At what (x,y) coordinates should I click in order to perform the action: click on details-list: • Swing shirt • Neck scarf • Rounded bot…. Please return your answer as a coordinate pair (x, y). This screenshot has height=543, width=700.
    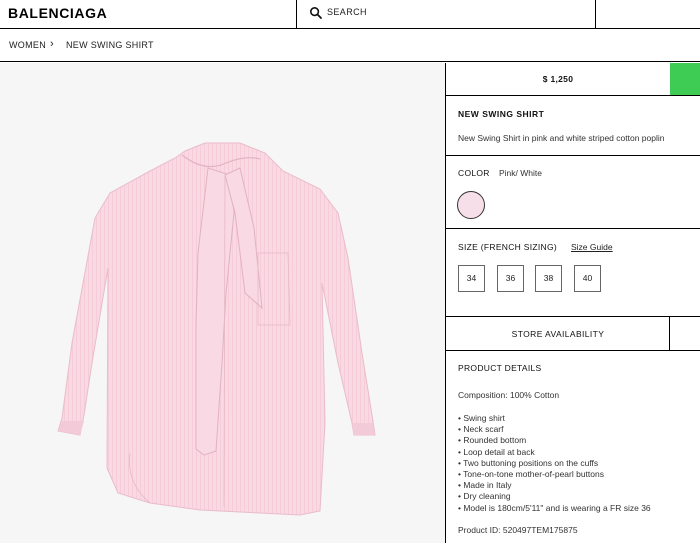
    Looking at the image, I should click on (554, 463).